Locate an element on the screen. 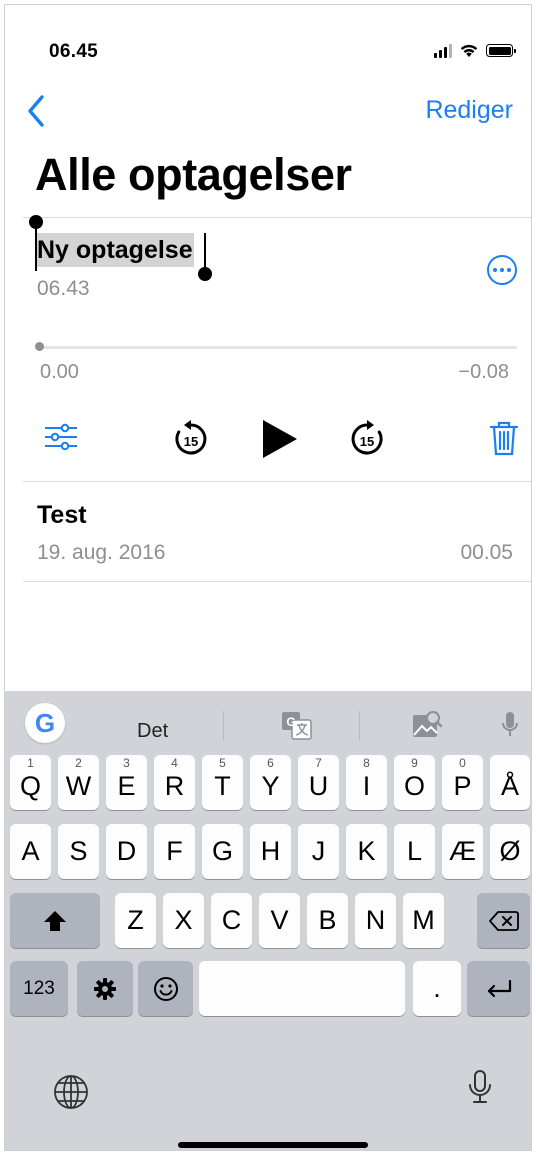 Image resolution: width=536 pixels, height=1155 pixels. skip-back-button: 15 is located at coordinates (191, 439).